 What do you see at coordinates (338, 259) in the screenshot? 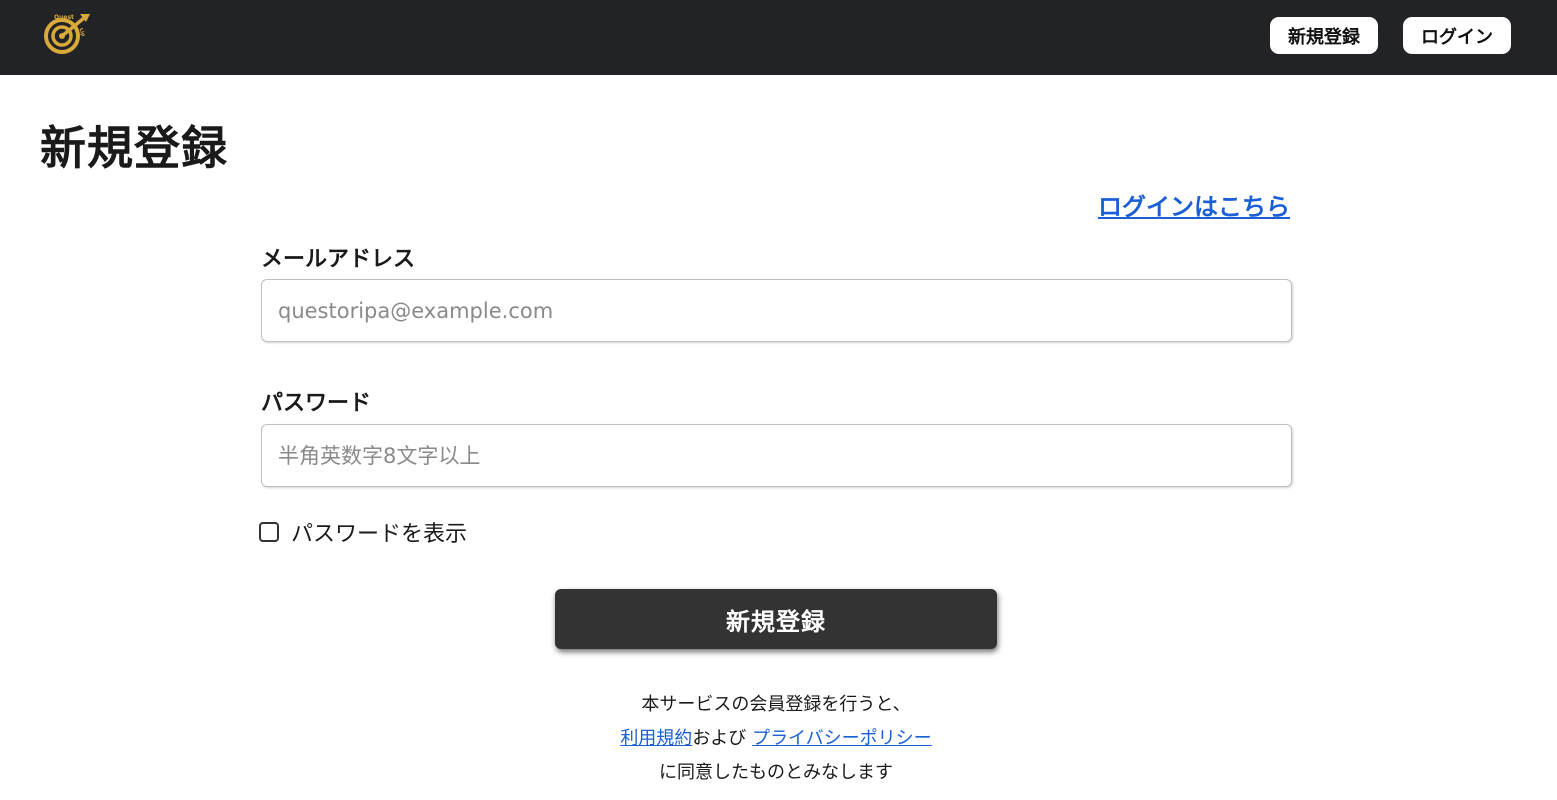
I see `email-label: メールアドレス` at bounding box center [338, 259].